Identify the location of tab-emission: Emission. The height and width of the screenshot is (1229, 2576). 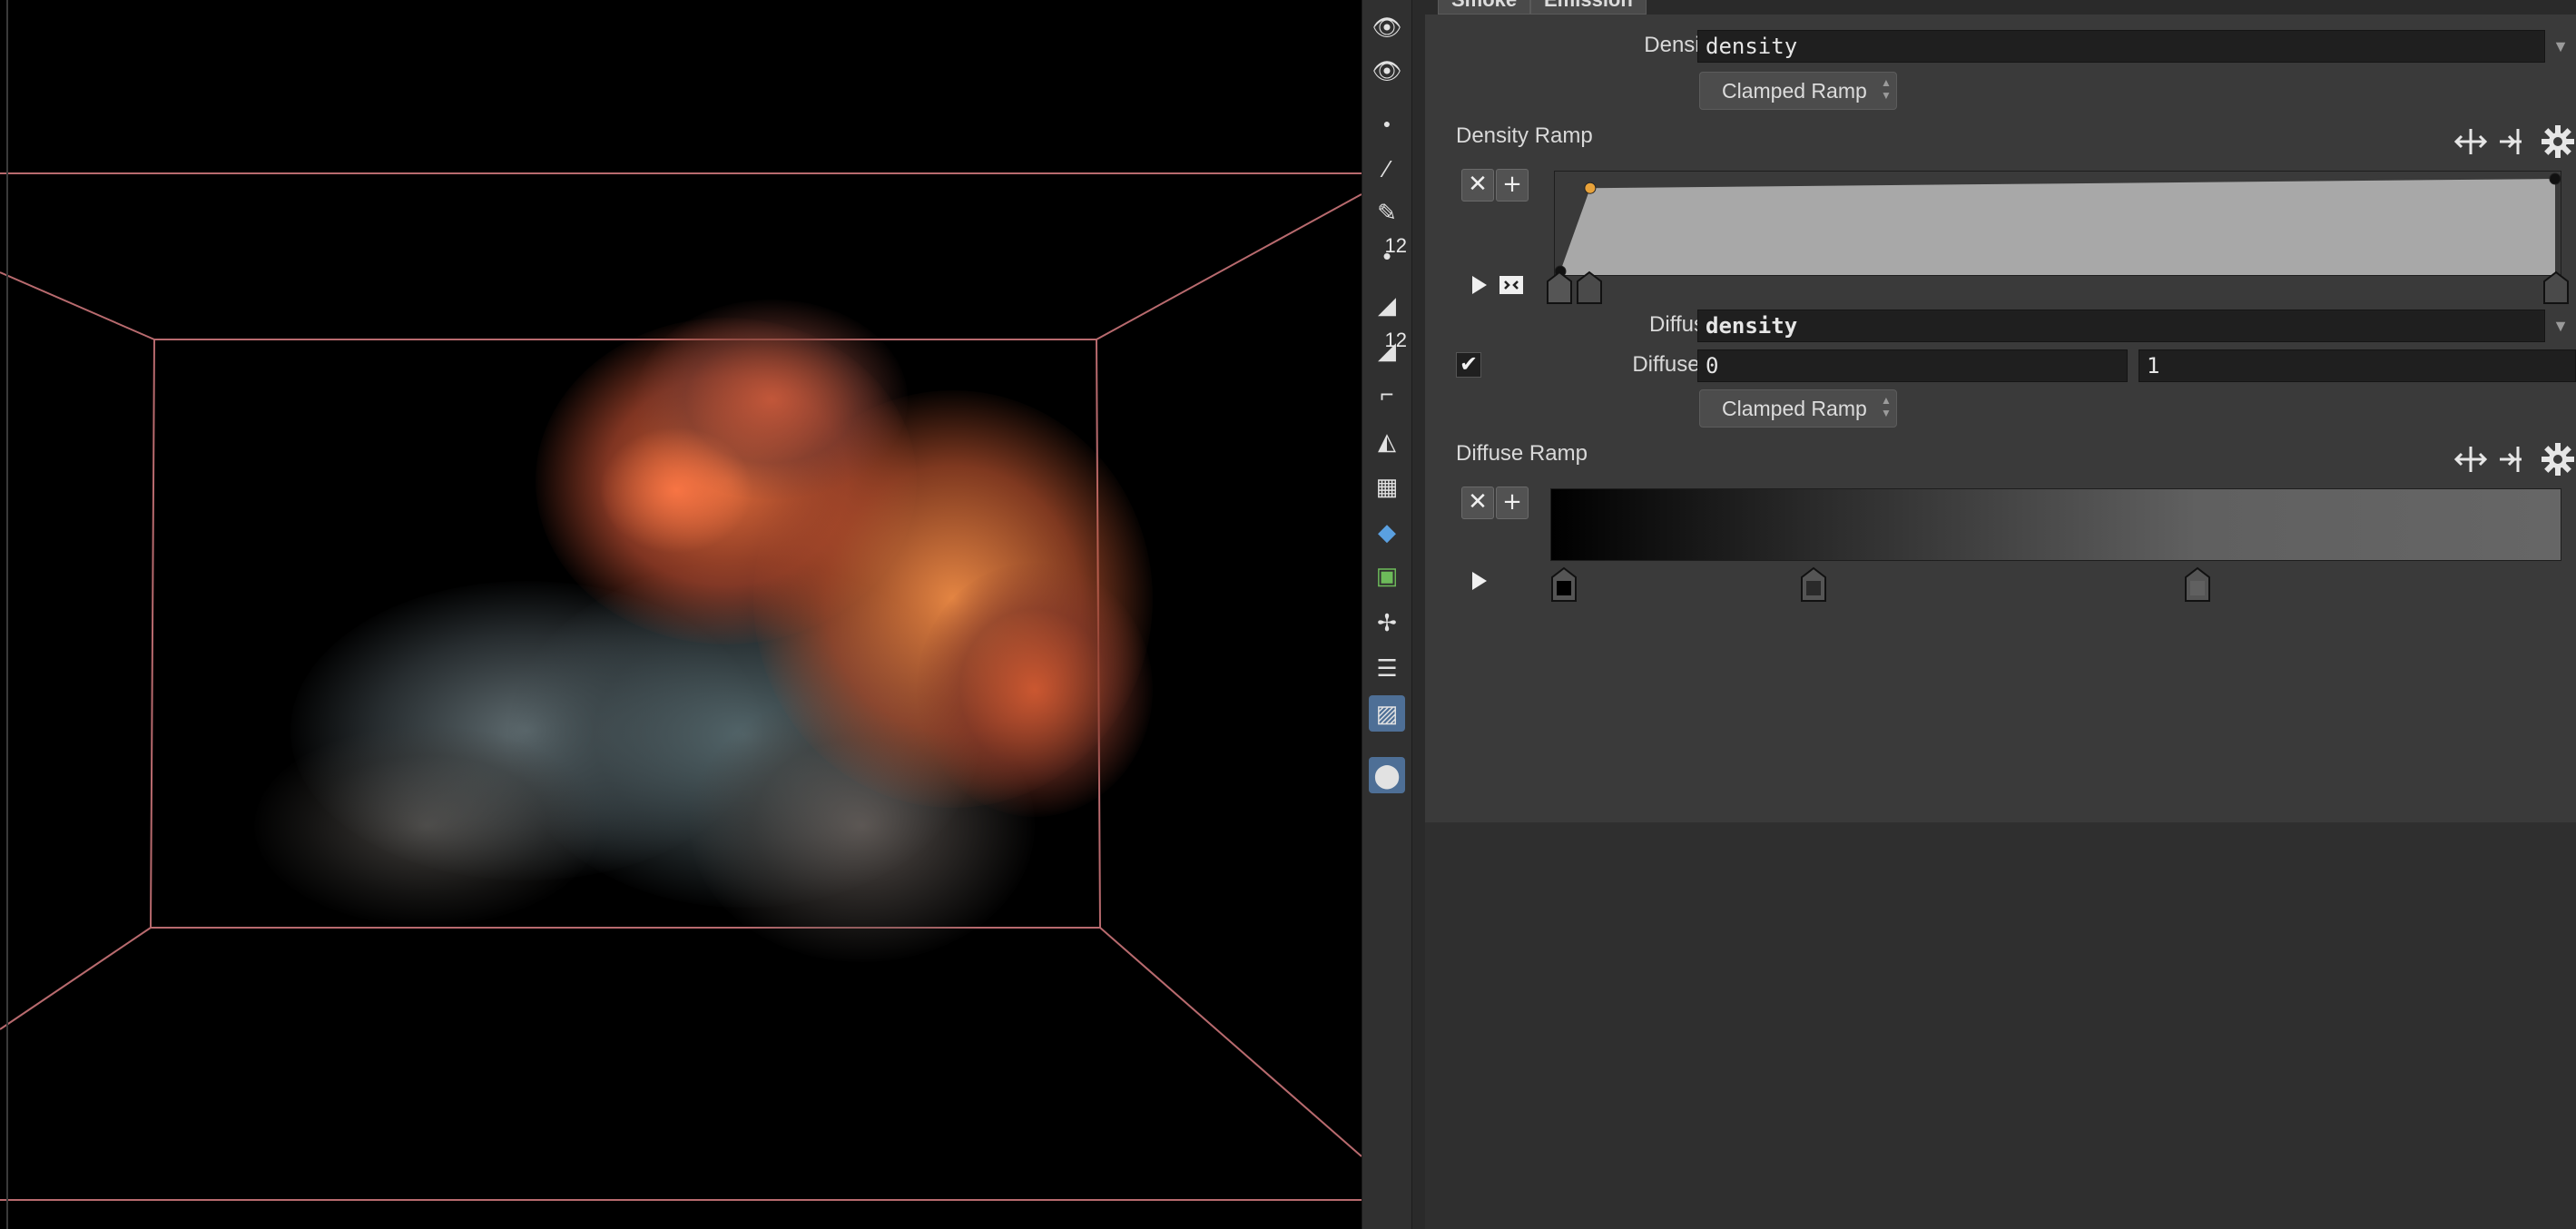
(1588, 8).